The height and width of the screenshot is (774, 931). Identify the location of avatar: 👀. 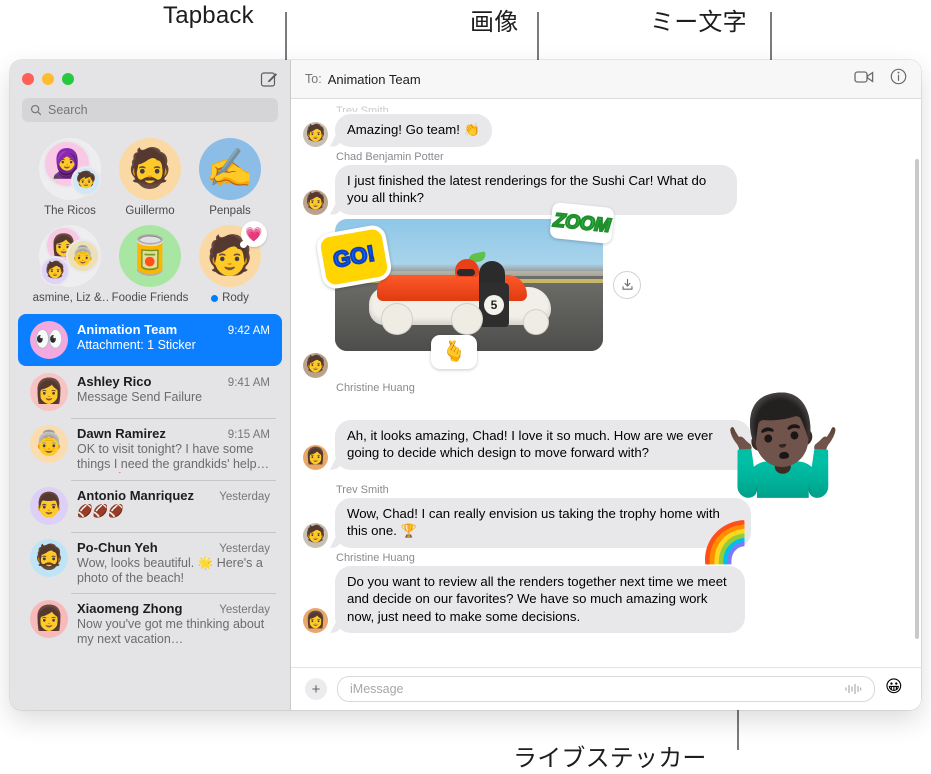
(49, 340).